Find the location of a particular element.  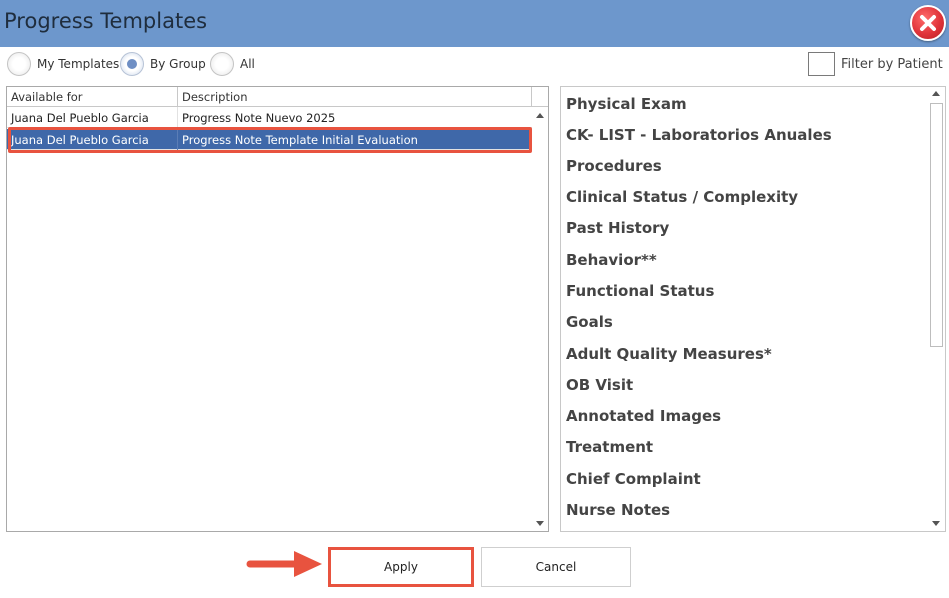

title-bar: Progress Templates is located at coordinates (474, 23).